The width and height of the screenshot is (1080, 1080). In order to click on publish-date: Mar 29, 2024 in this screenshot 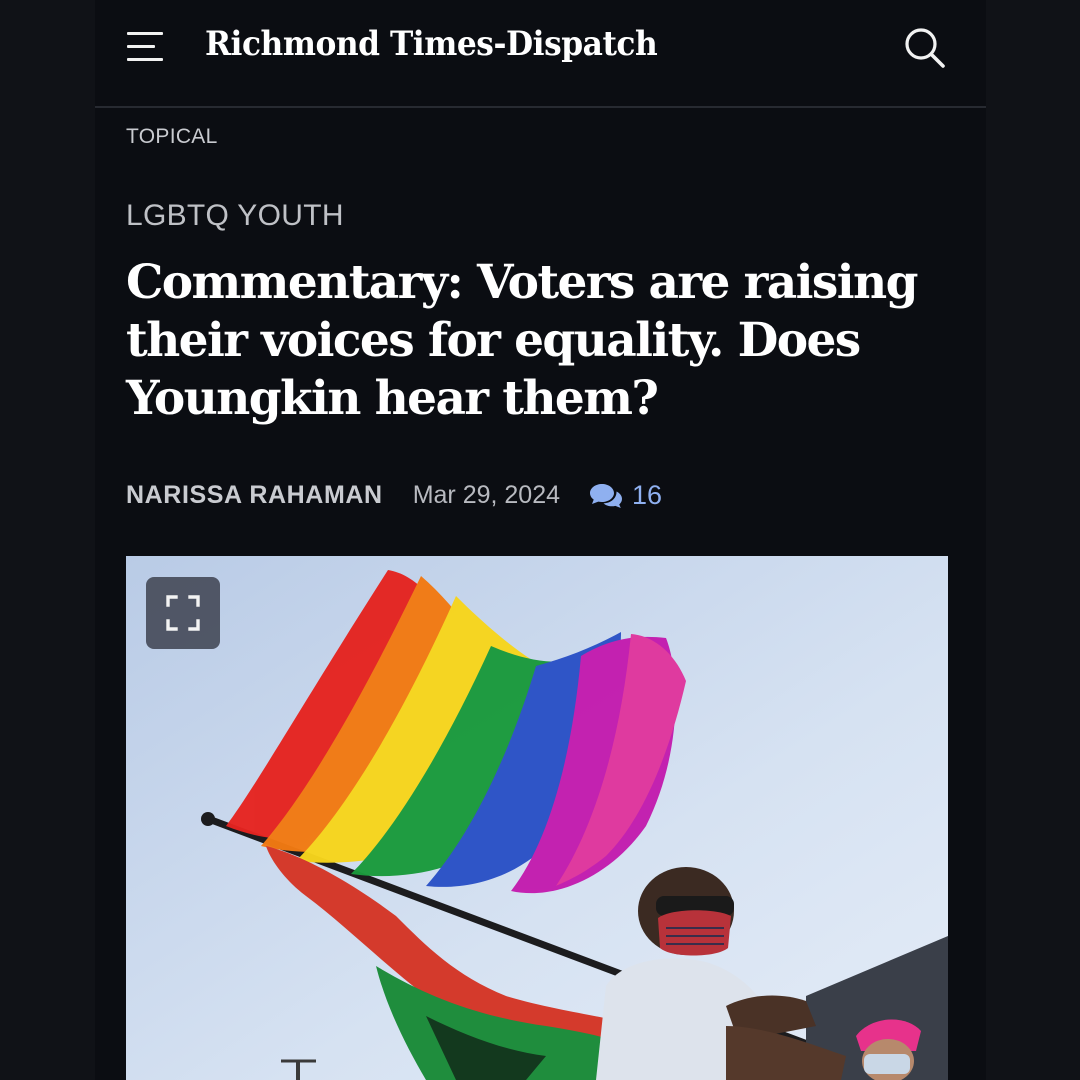, I will do `click(486, 495)`.